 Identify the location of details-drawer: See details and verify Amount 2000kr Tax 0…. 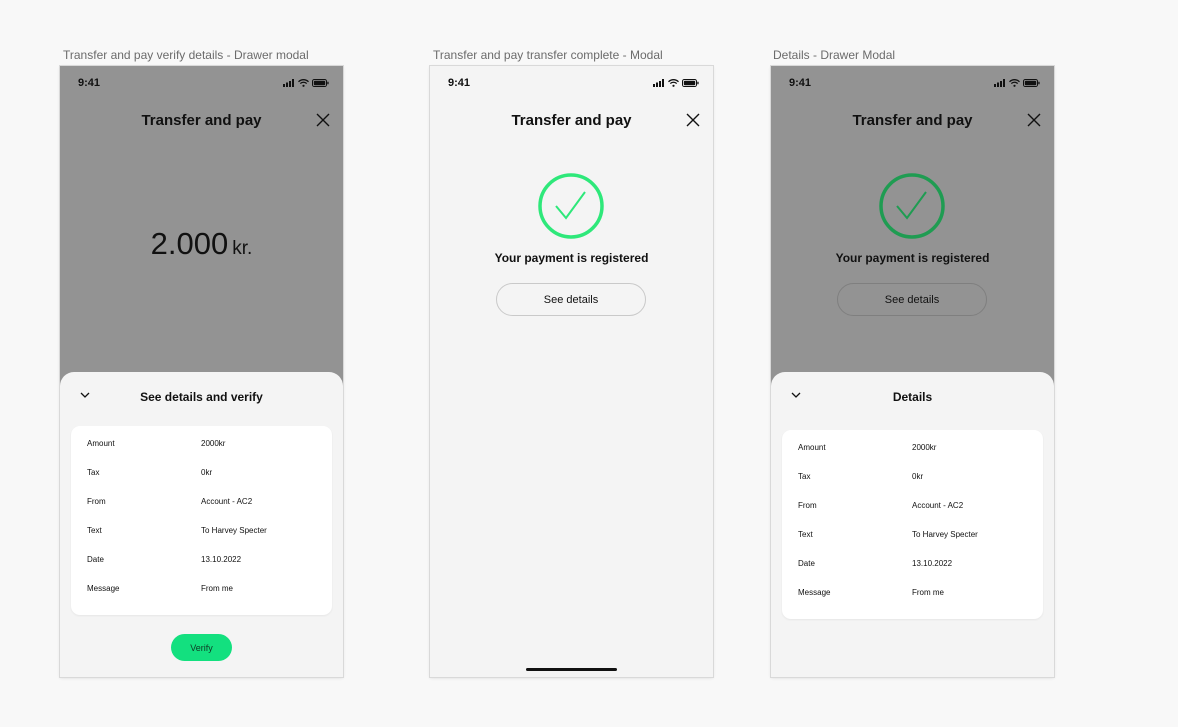
(201, 524).